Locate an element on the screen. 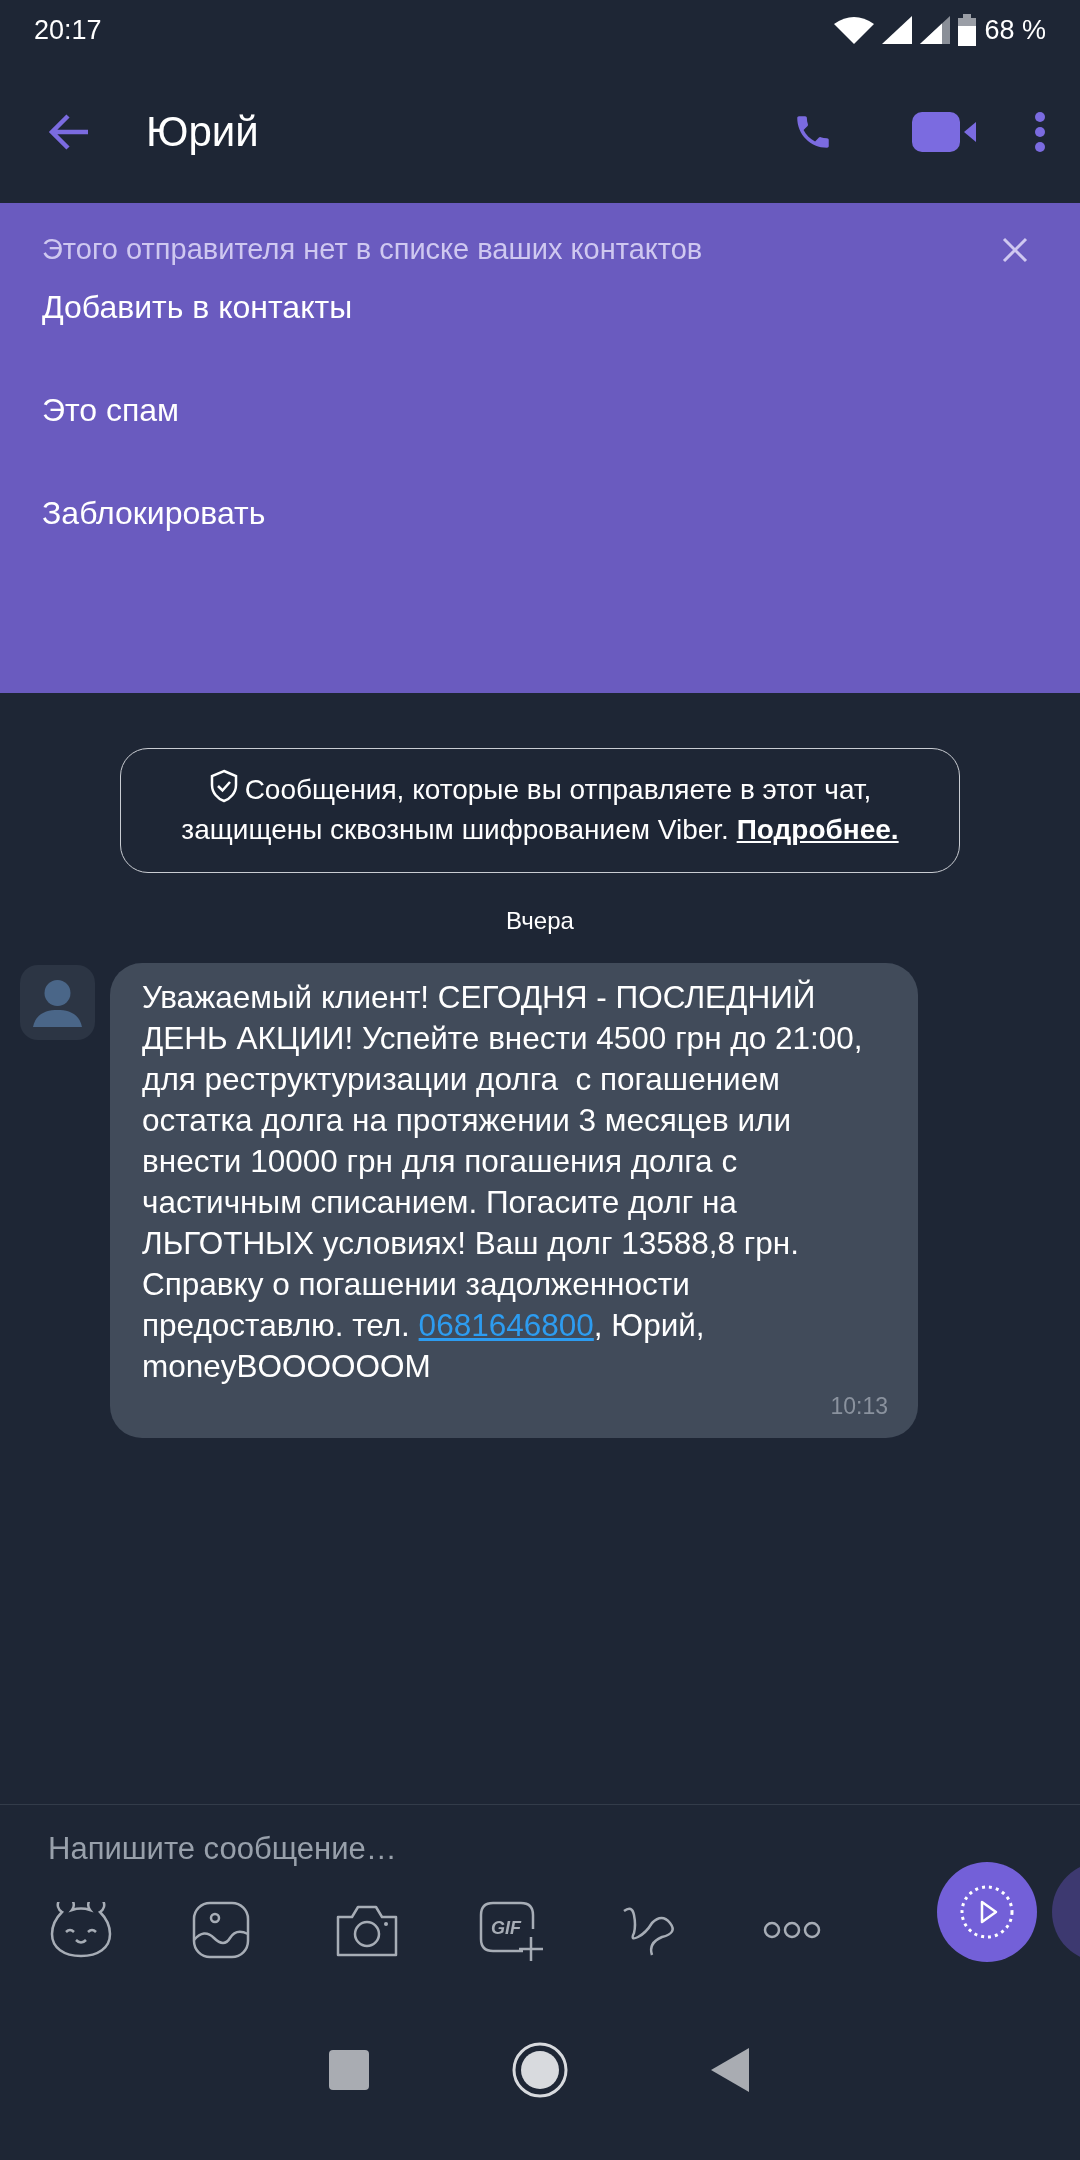 This screenshot has width=1080, height=2160. back-arrow-icon is located at coordinates (69, 131).